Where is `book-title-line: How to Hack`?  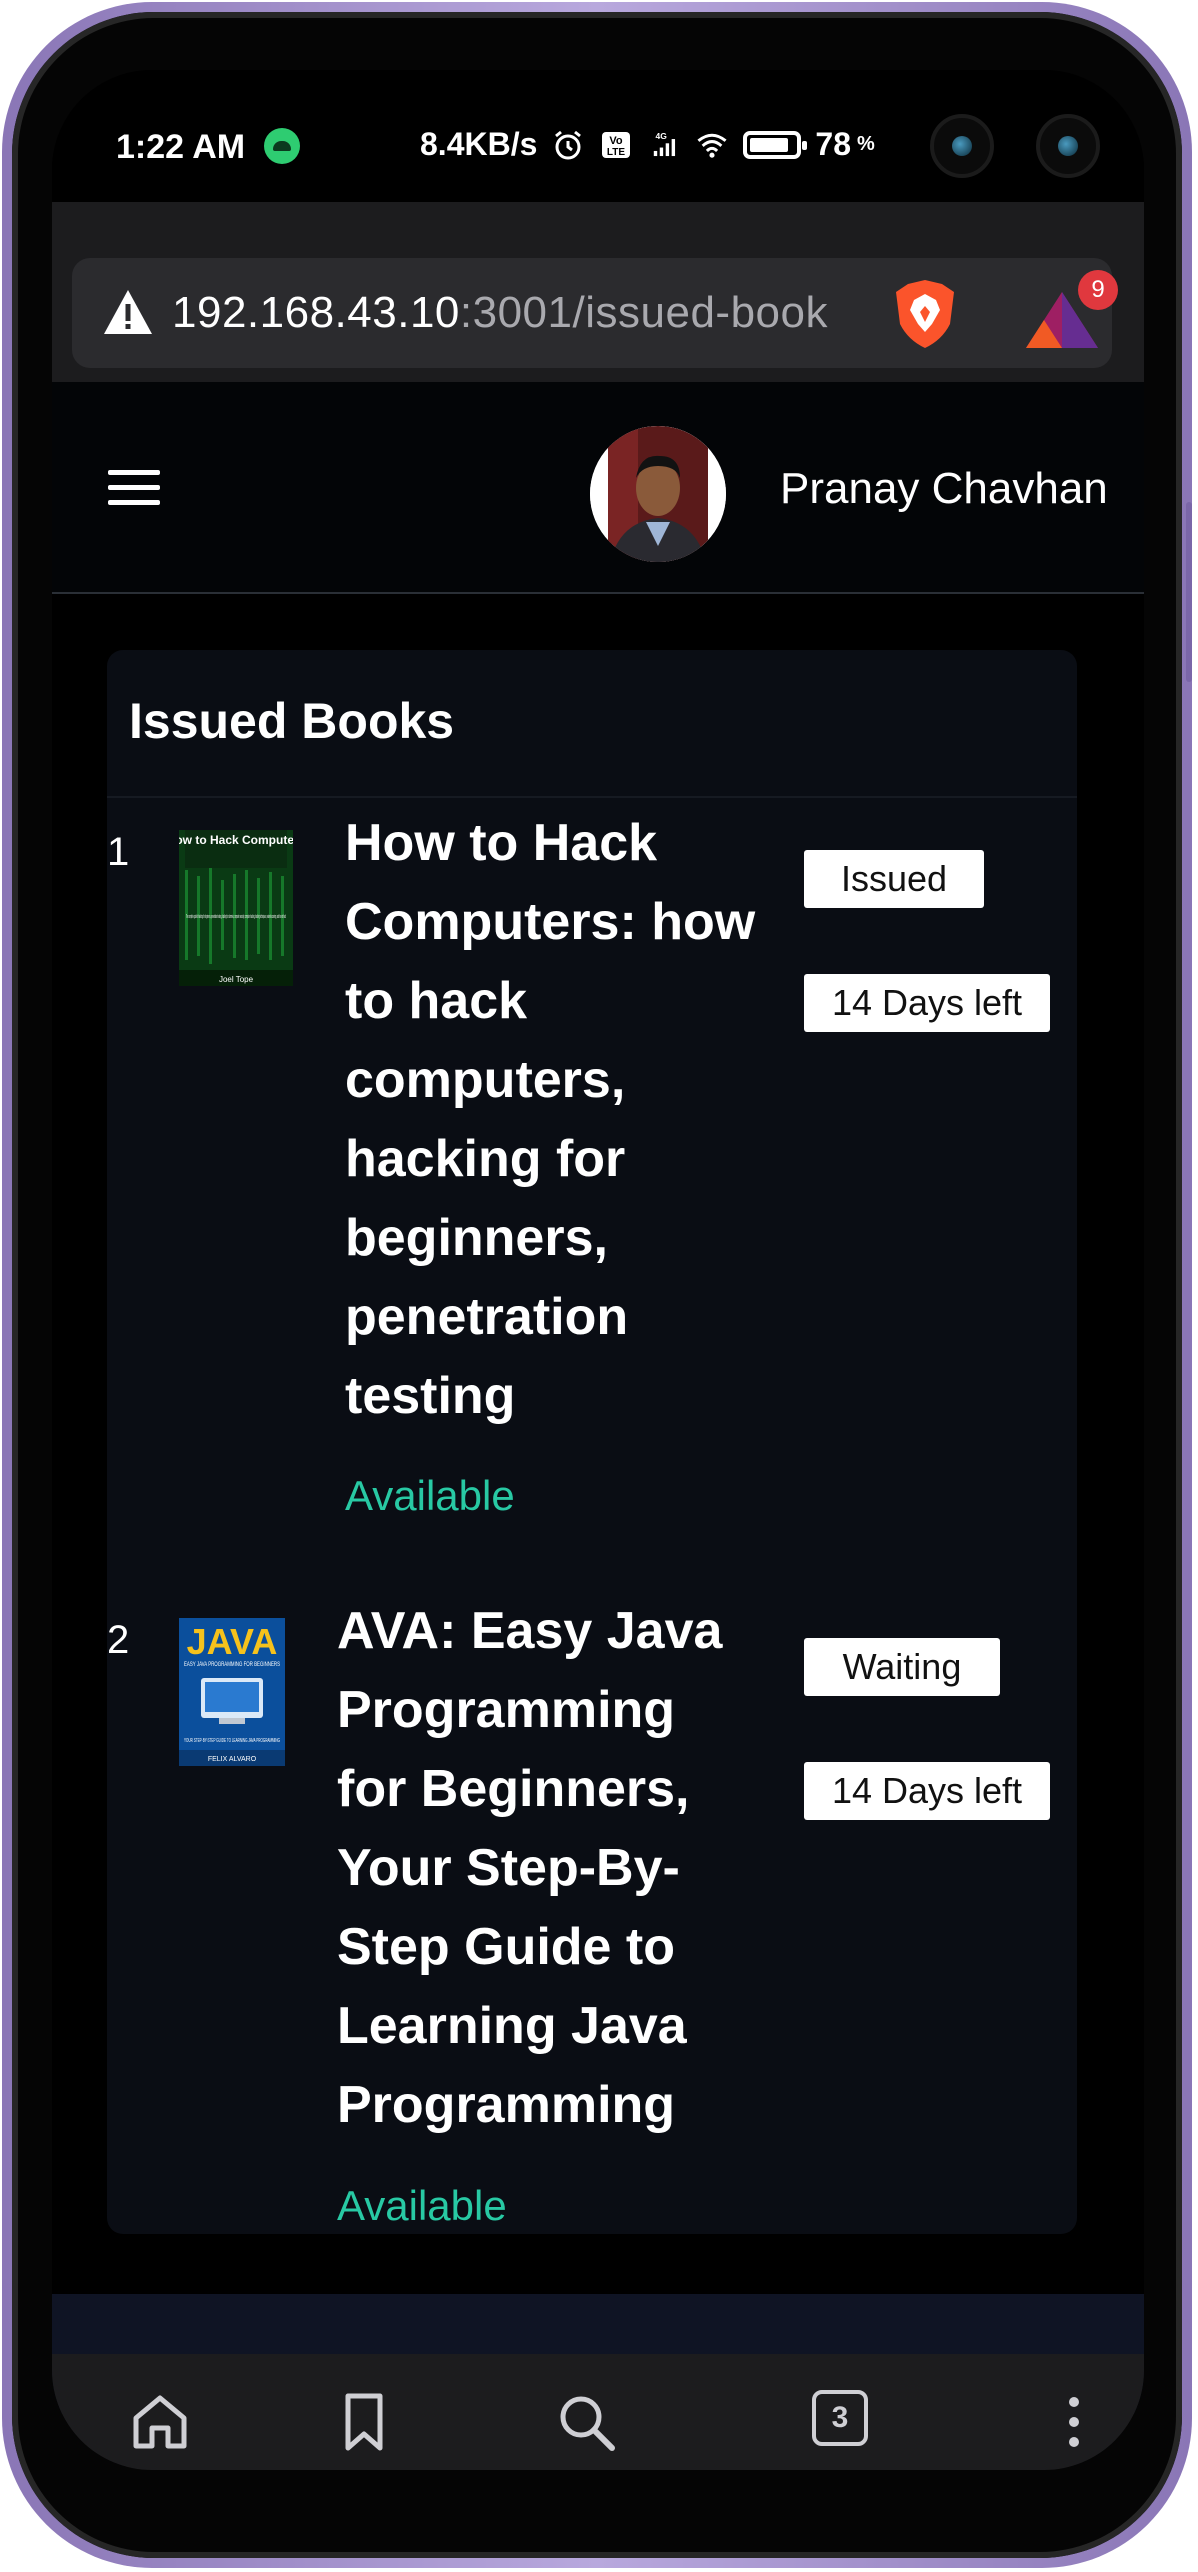
book-title-line: How to Hack is located at coordinates (501, 843).